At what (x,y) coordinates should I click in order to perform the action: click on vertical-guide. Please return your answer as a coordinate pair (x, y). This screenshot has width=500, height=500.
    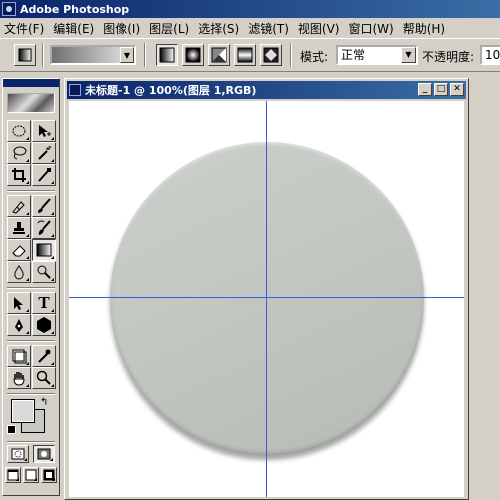
    Looking at the image, I should click on (266, 299).